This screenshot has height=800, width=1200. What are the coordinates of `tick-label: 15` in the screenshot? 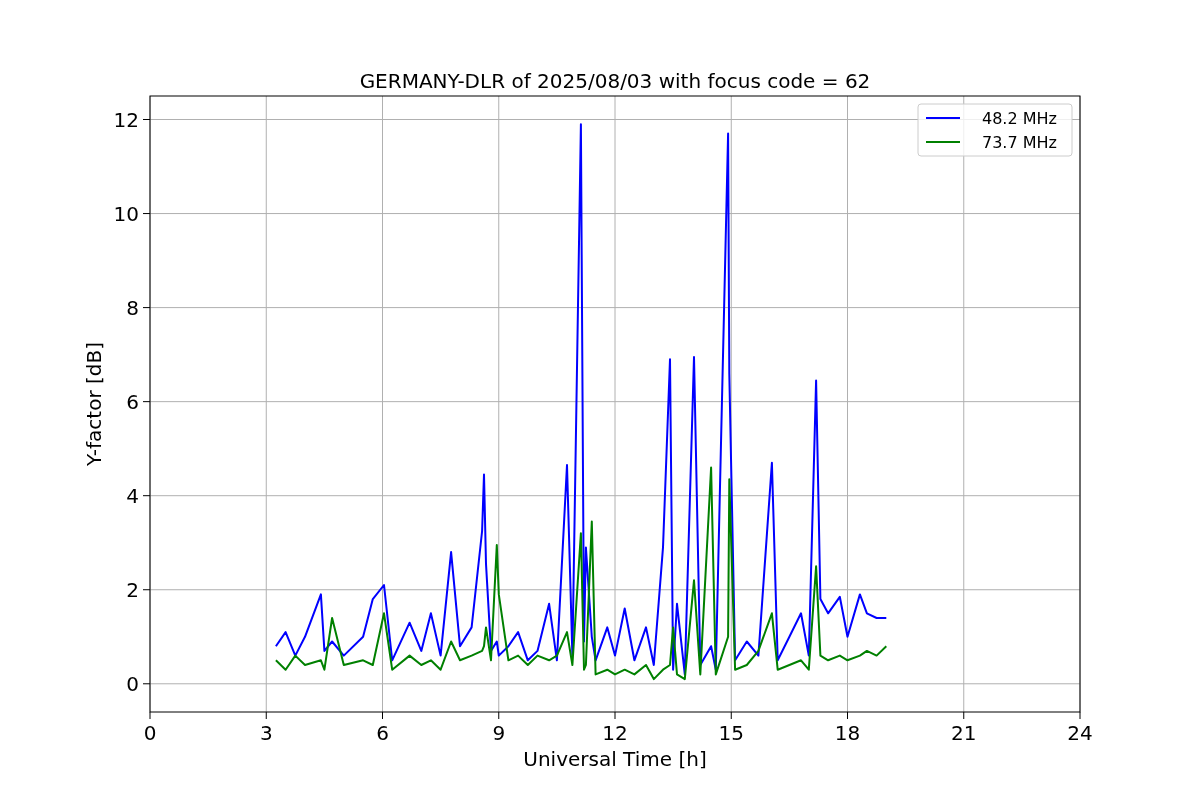 It's located at (731, 733).